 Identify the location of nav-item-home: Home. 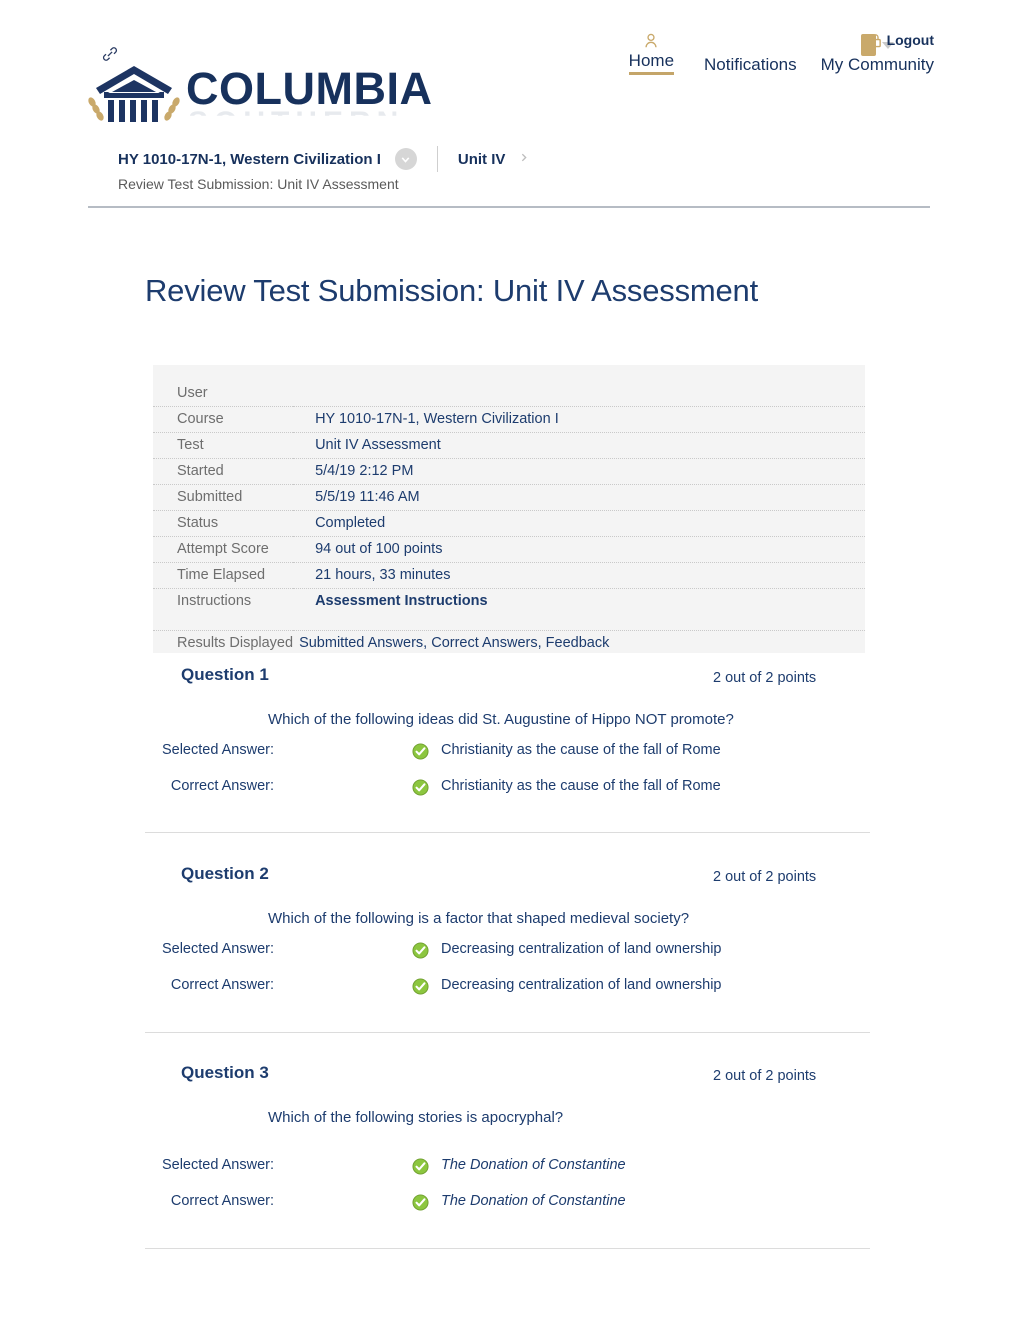
(651, 53).